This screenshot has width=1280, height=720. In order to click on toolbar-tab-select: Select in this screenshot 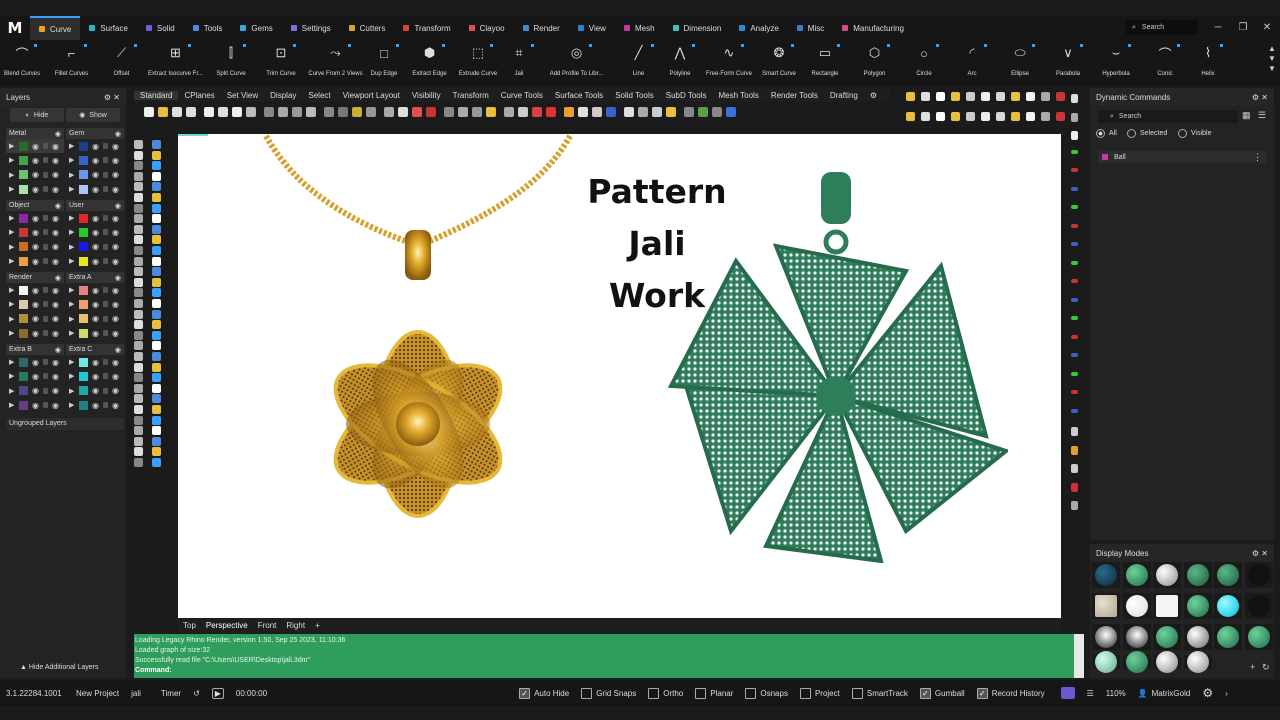, I will do `click(319, 95)`.